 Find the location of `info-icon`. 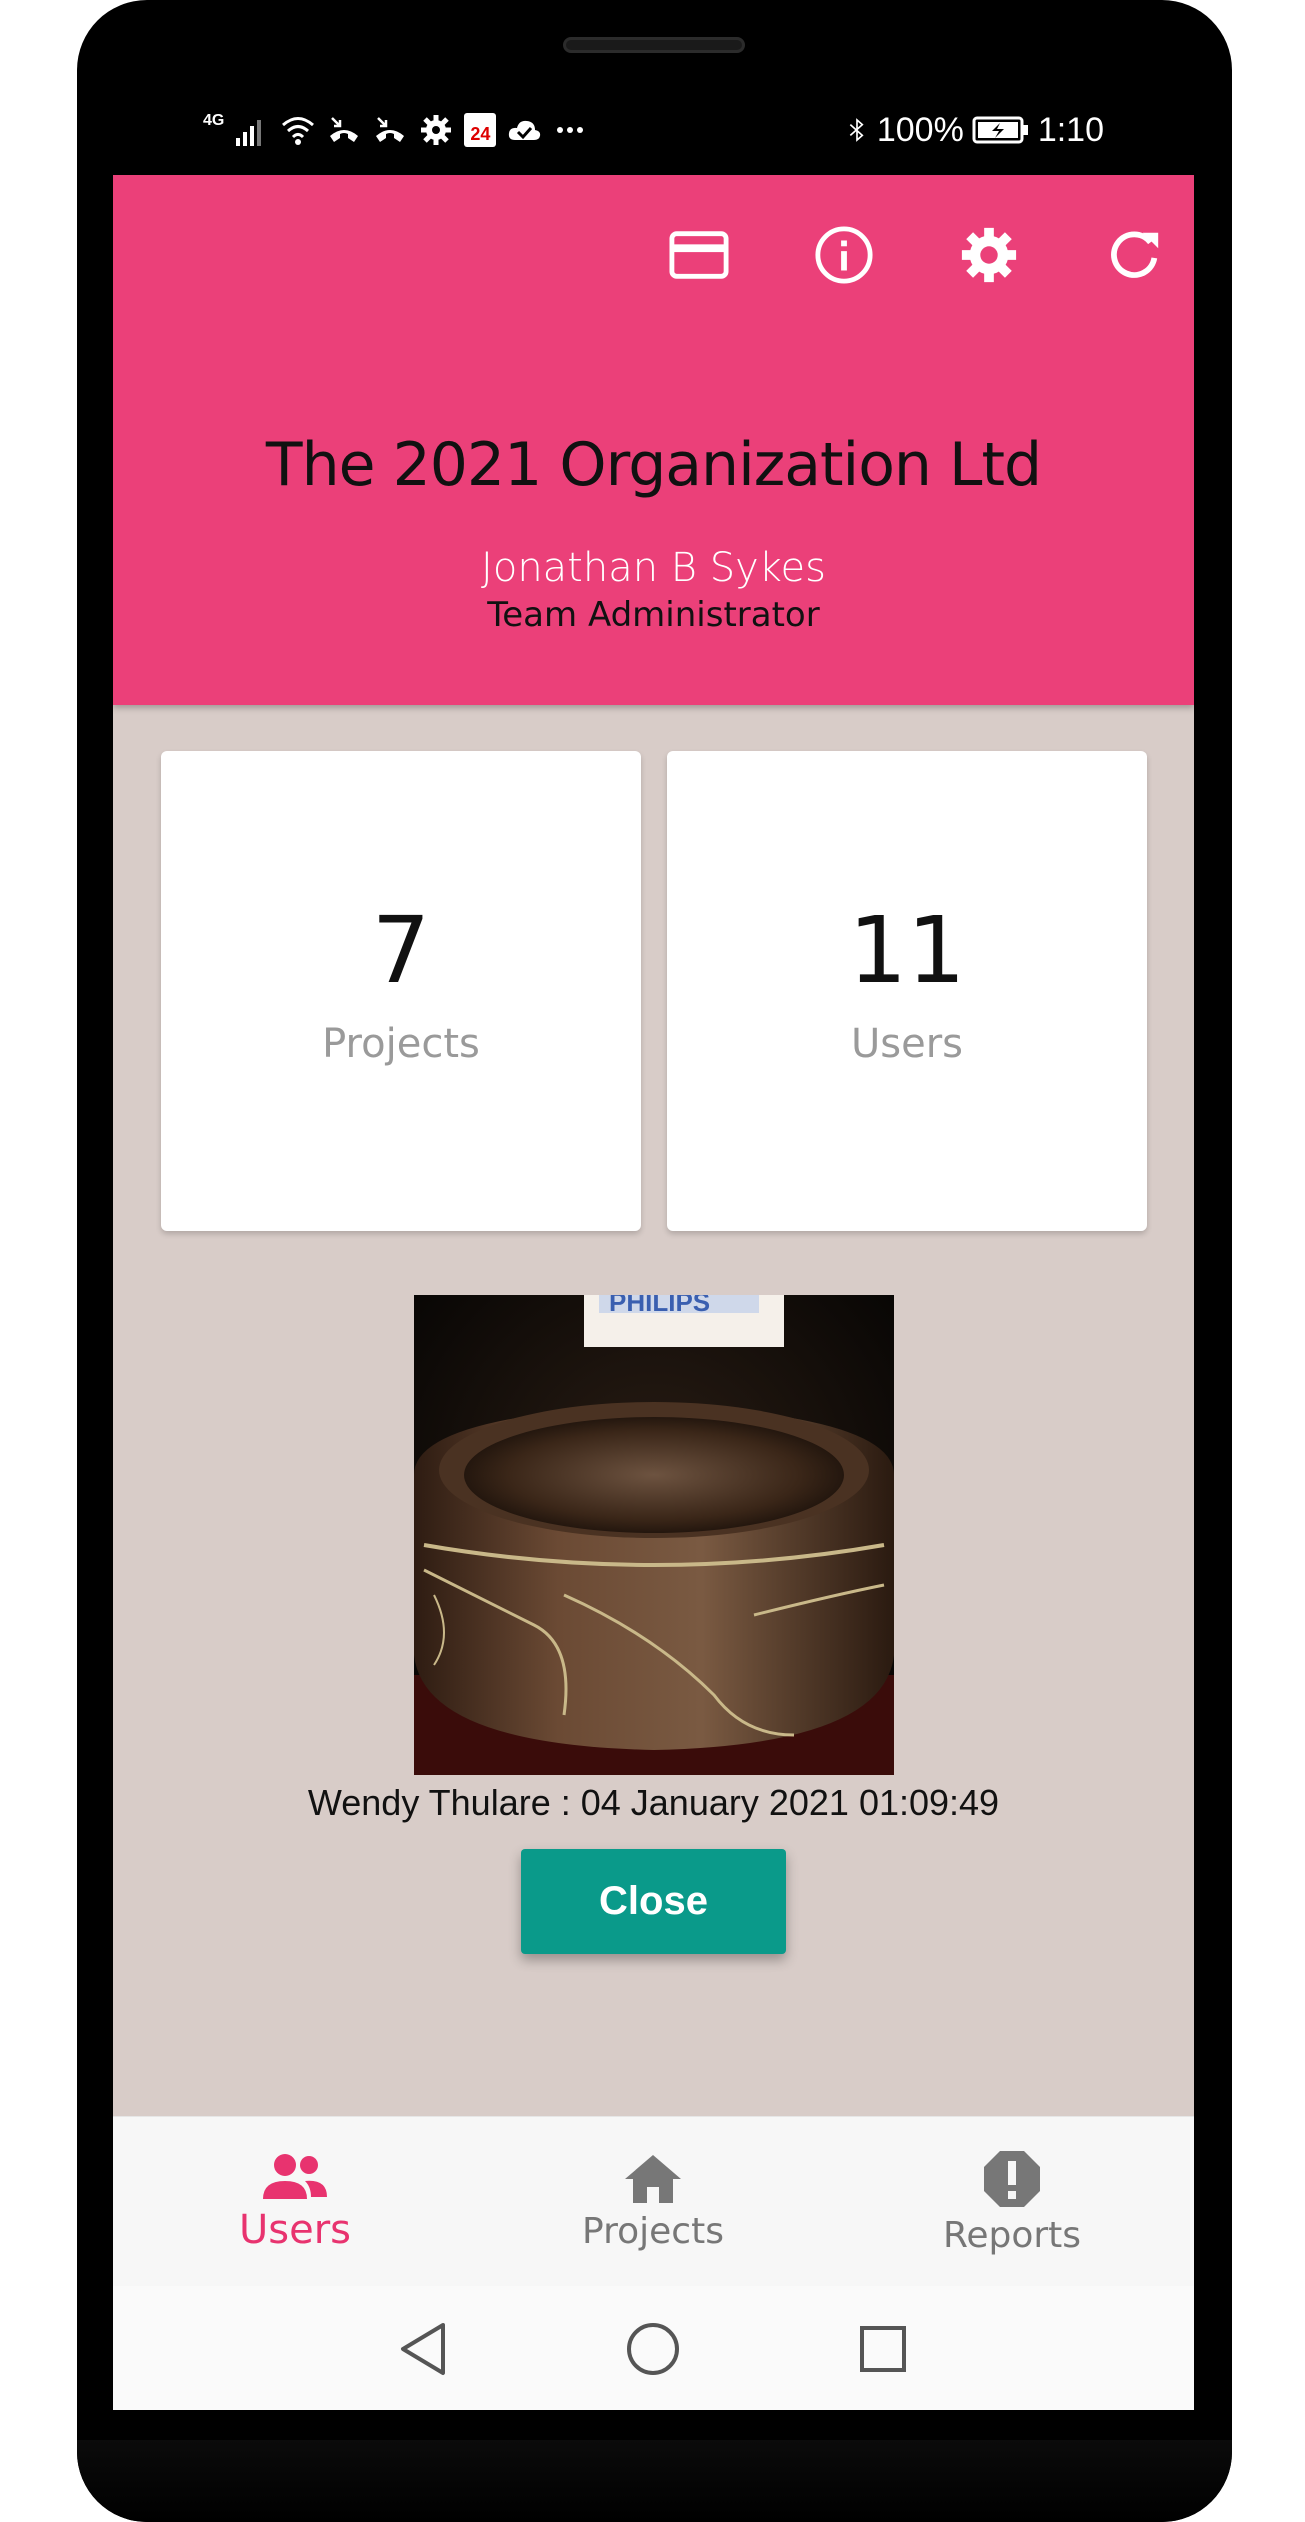

info-icon is located at coordinates (844, 255).